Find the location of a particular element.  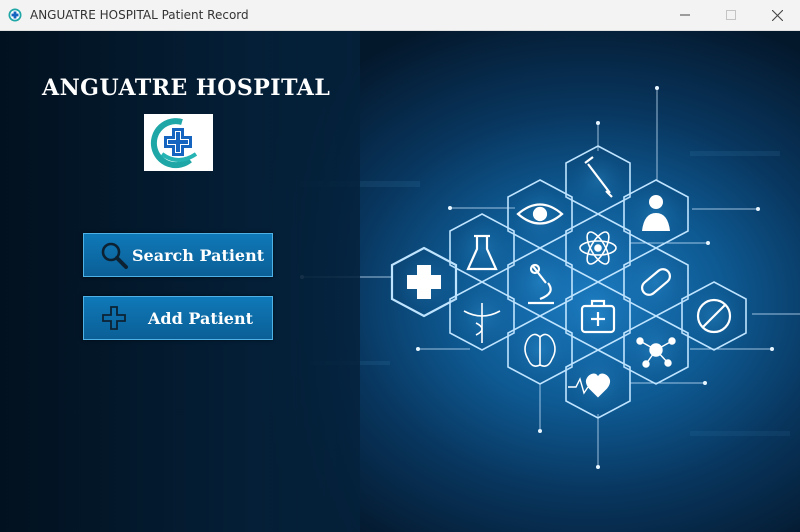

title-bar: ANGUATRE HOSPITAL Patient Record is located at coordinates (400, 15).